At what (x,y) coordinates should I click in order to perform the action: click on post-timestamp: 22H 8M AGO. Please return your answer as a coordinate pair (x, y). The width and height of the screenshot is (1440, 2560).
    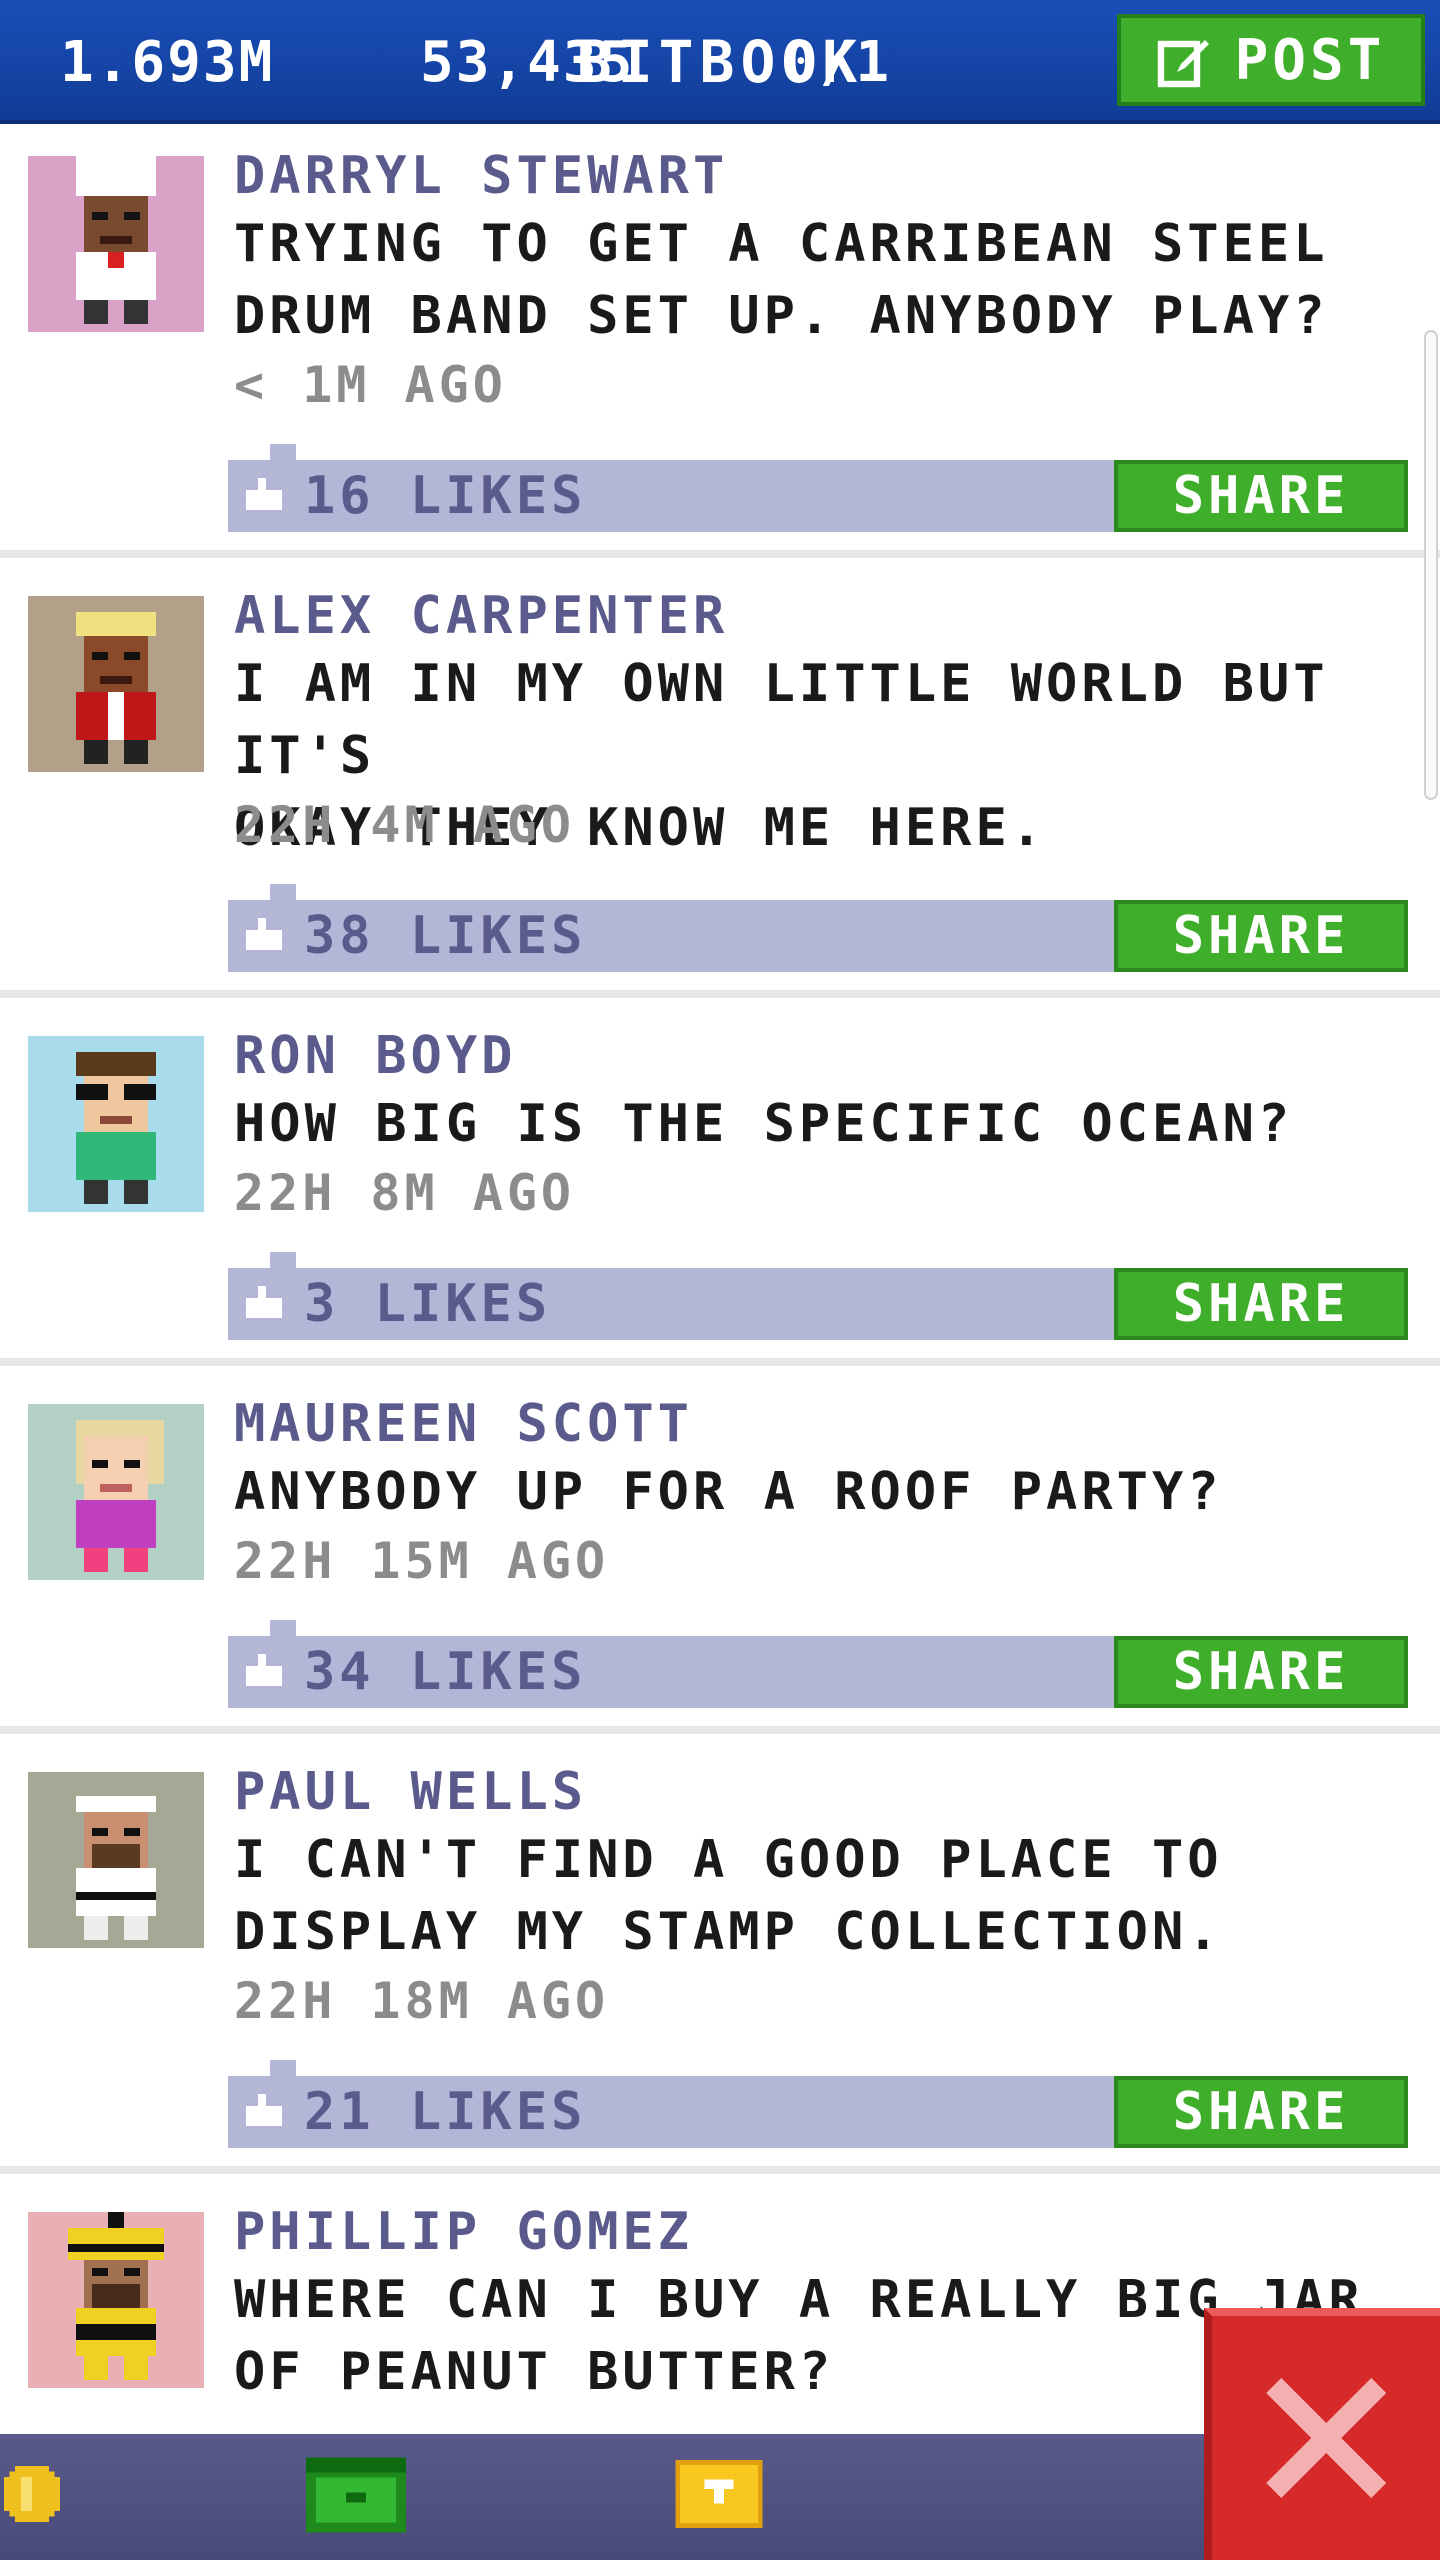
    Looking at the image, I should click on (405, 1193).